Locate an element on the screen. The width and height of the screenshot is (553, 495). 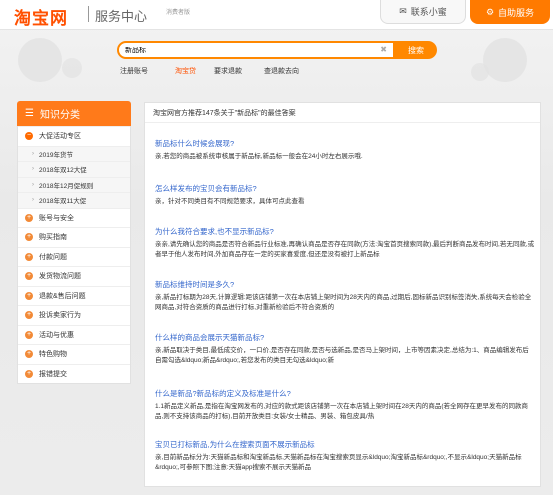
sub-item-label: 2018年双11大促 is located at coordinates (63, 202).